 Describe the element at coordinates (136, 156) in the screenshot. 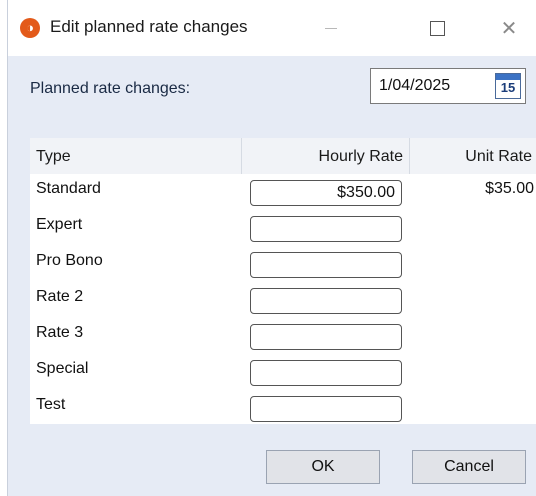

I see `column-header-type: Type` at that location.